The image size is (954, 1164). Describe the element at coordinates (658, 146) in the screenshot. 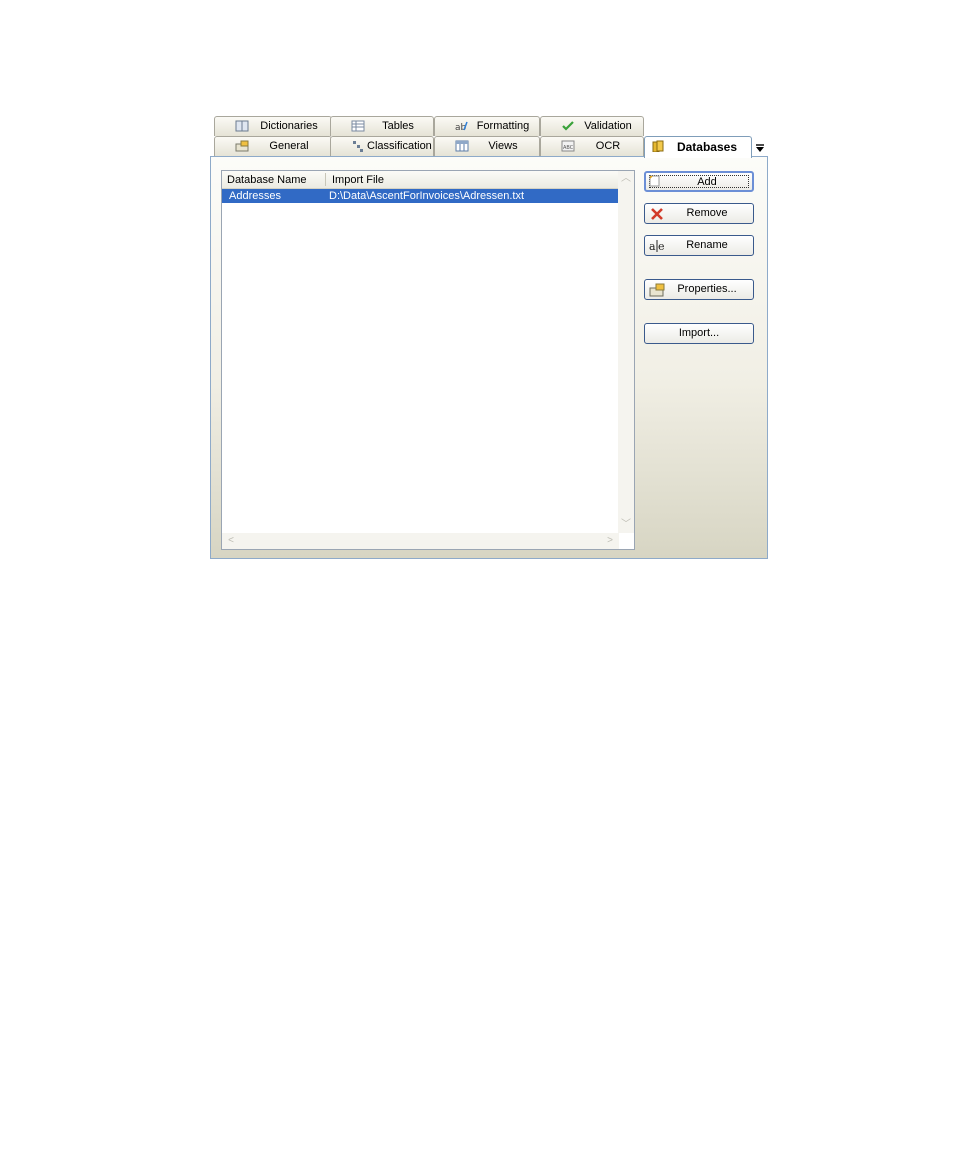

I see `database-icon` at that location.